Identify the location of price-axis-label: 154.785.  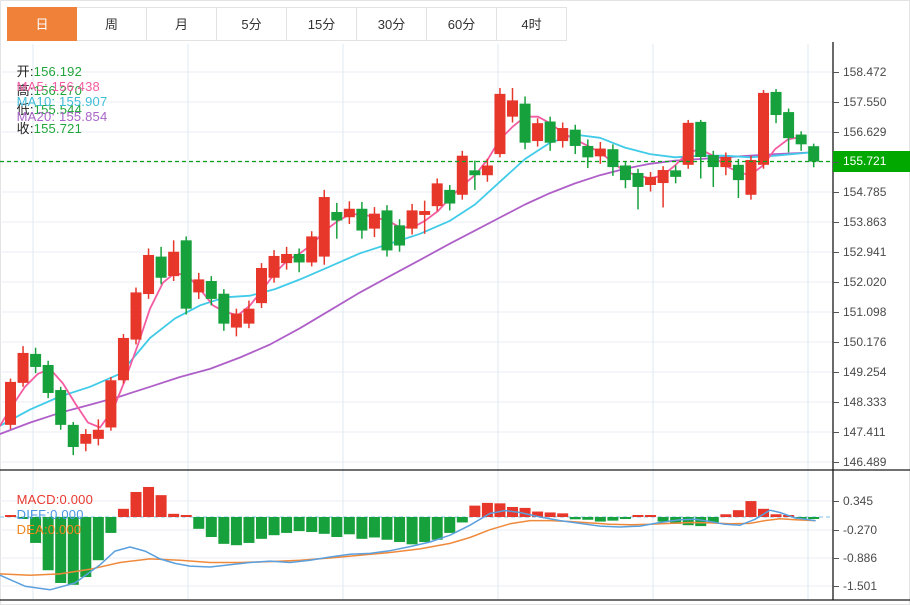
(865, 192).